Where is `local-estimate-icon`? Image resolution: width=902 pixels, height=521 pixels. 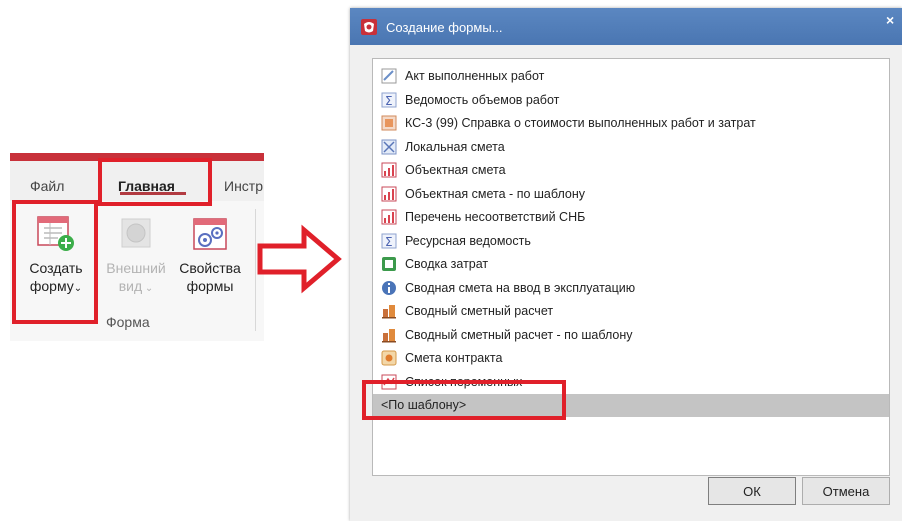
local-estimate-icon is located at coordinates (389, 146).